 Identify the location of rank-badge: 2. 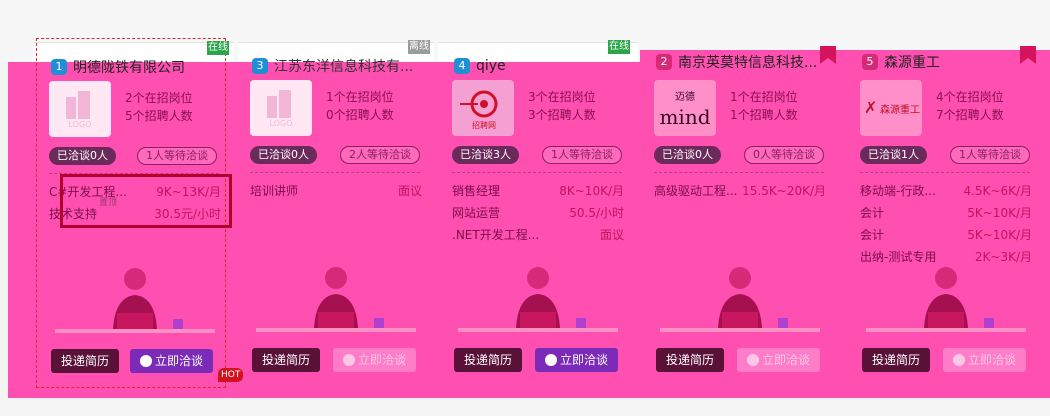
(664, 62).